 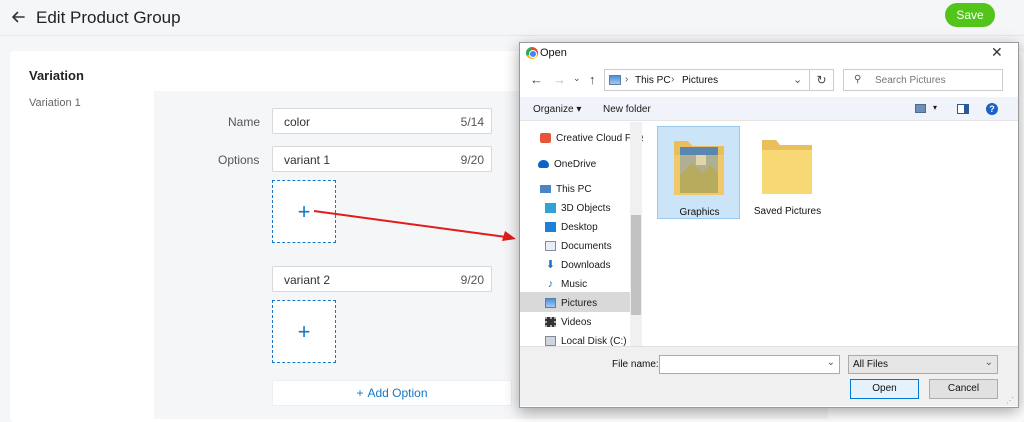 What do you see at coordinates (871, 364) in the screenshot?
I see `file-type-value: All Files` at bounding box center [871, 364].